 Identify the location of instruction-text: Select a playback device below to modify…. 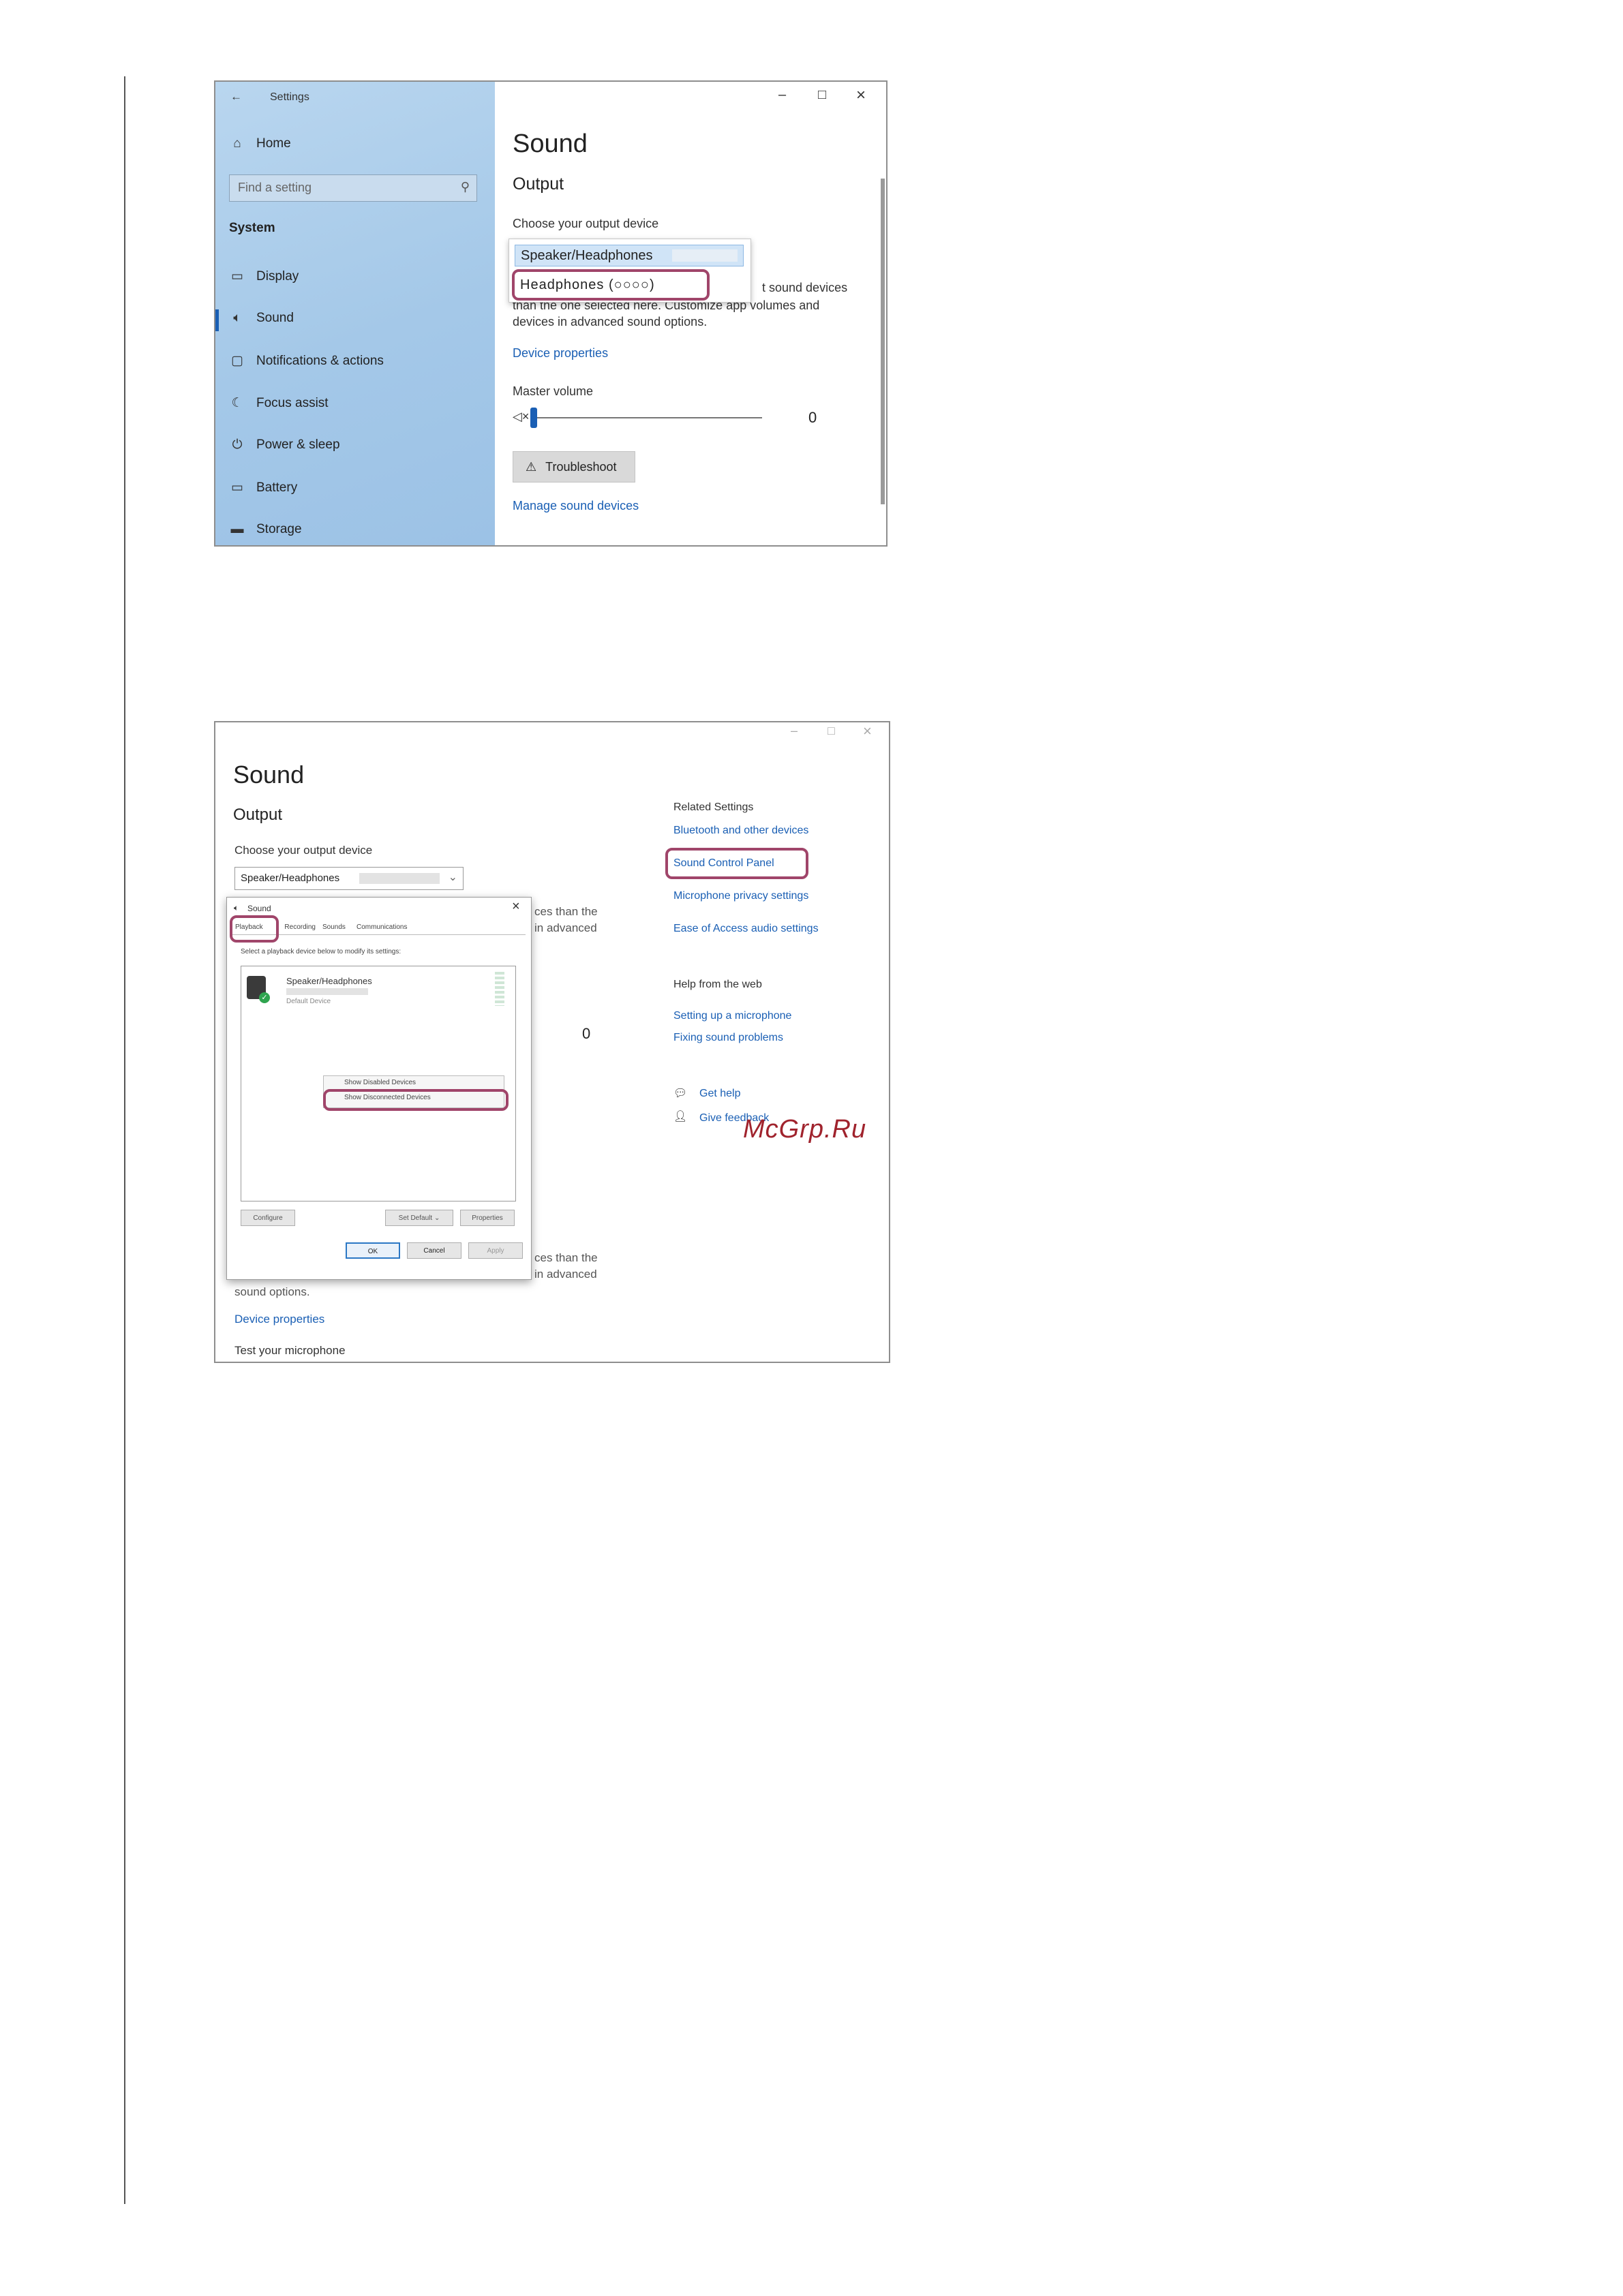
(321, 952).